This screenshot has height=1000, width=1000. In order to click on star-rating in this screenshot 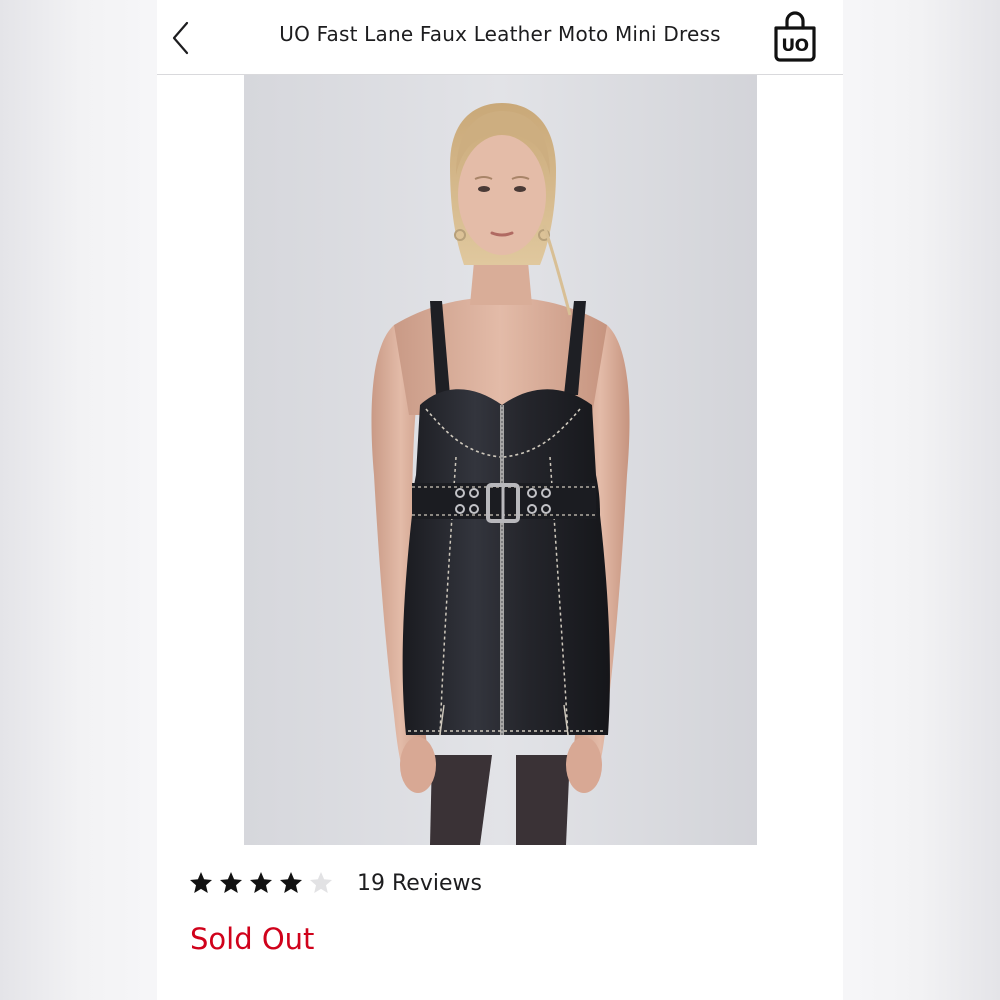, I will do `click(261, 883)`.